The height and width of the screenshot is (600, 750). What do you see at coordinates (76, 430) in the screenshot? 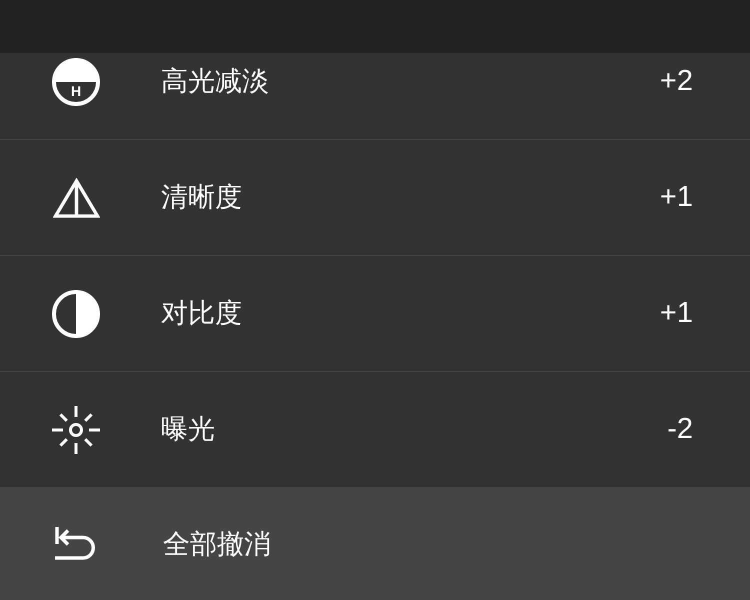
I see `sun-icon` at bounding box center [76, 430].